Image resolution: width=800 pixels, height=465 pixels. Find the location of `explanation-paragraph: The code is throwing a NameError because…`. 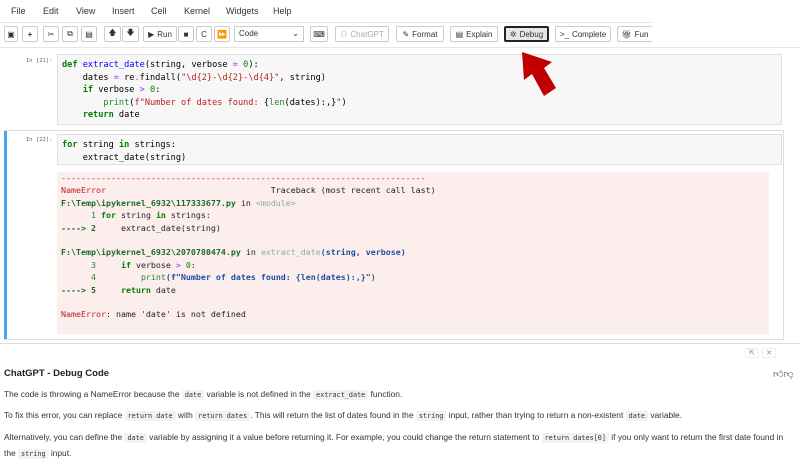

explanation-paragraph: The code is throwing a NameError because… is located at coordinates (399, 395).